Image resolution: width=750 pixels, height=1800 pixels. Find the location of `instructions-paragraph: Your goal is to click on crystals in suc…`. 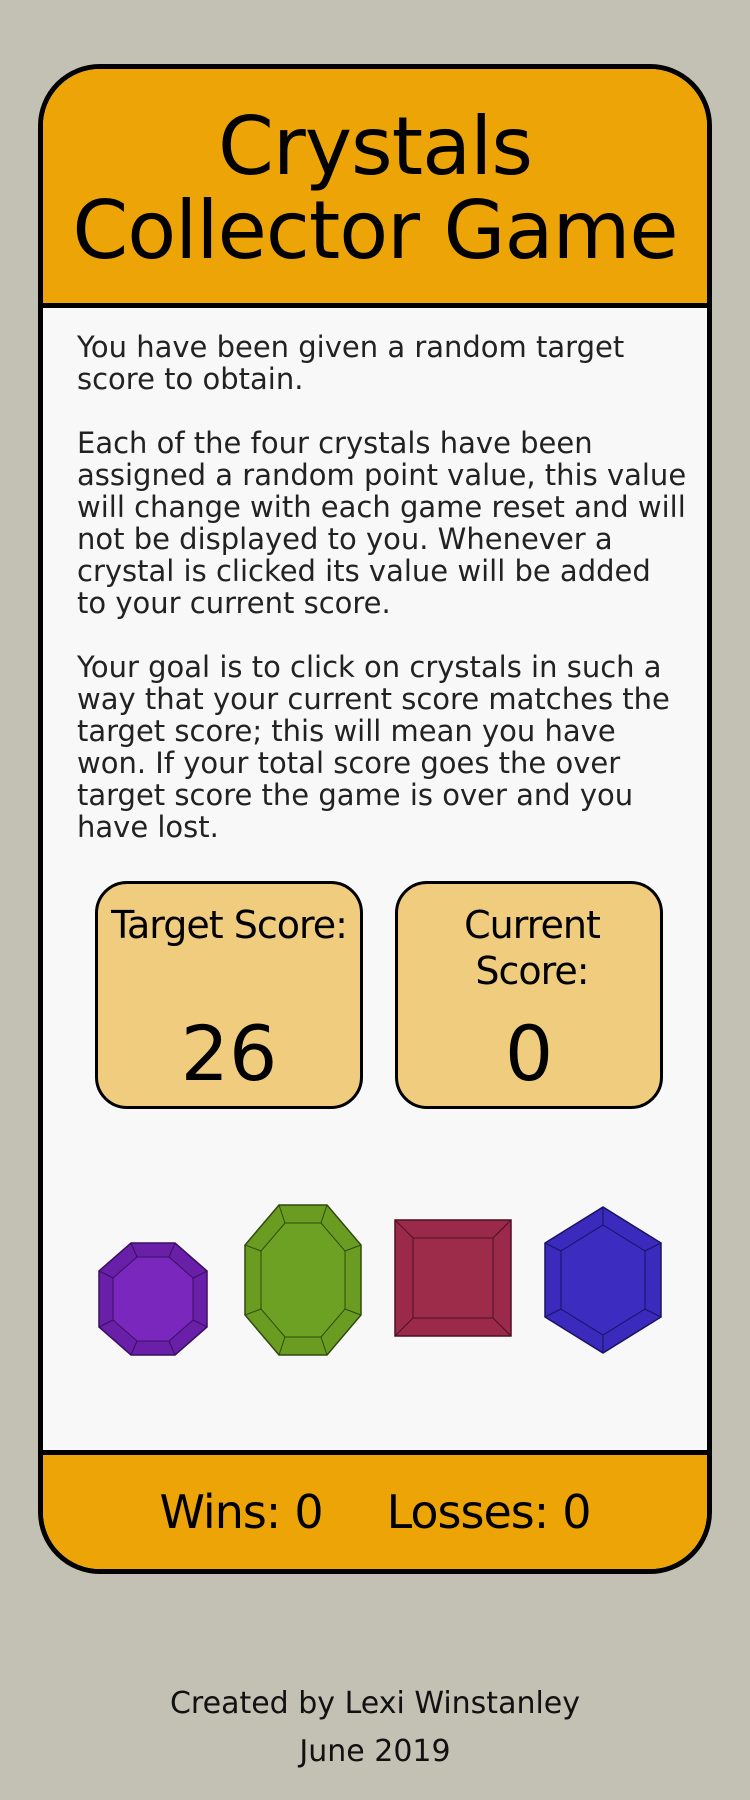

instructions-paragraph: Your goal is to click on crystals in suc… is located at coordinates (373, 747).